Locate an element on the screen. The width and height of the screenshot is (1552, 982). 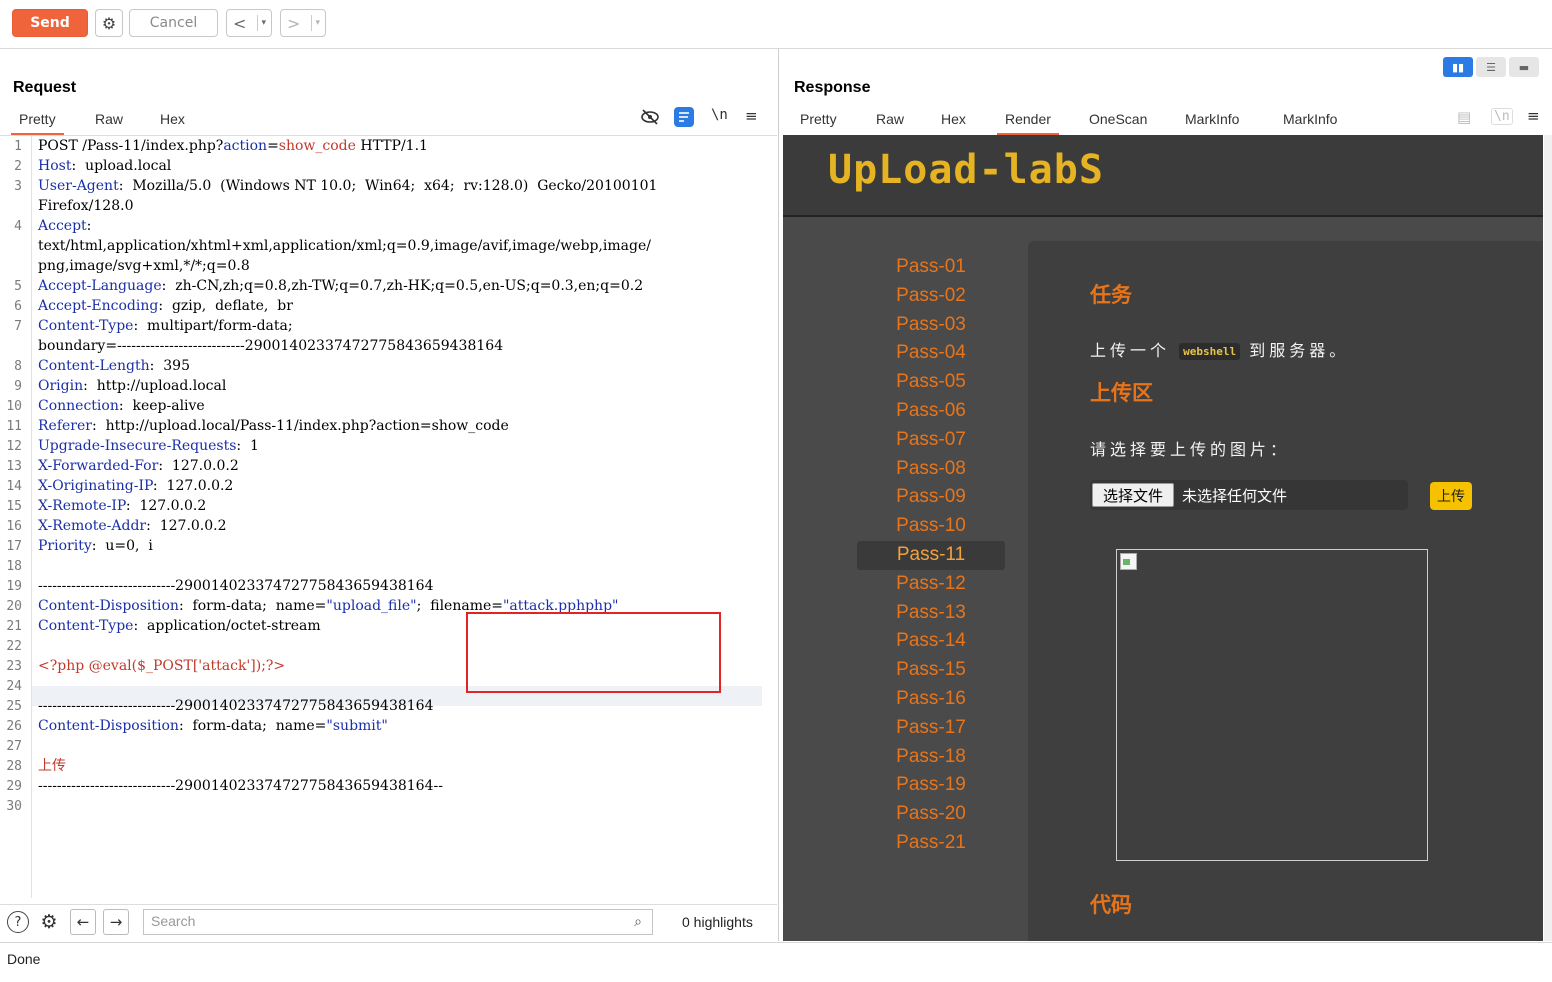
tab-request-raw: Raw is located at coordinates (109, 119).